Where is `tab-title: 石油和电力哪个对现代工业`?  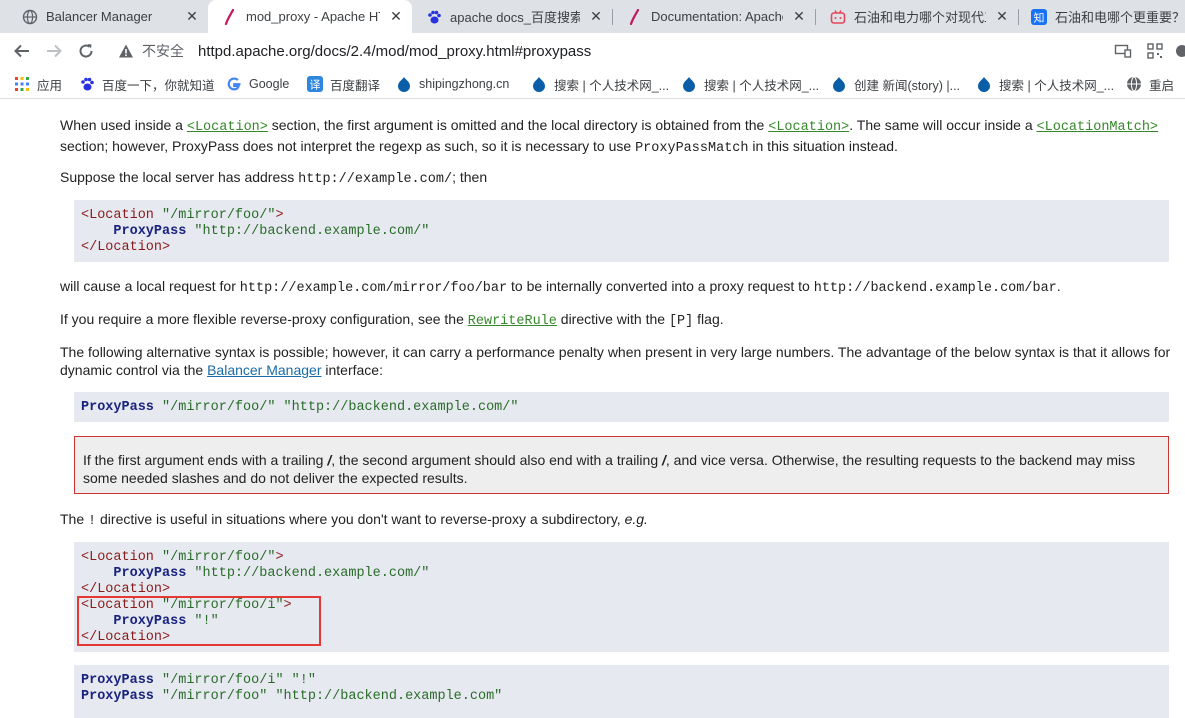
tab-title: 石油和电力哪个对现代工业 is located at coordinates (920, 17).